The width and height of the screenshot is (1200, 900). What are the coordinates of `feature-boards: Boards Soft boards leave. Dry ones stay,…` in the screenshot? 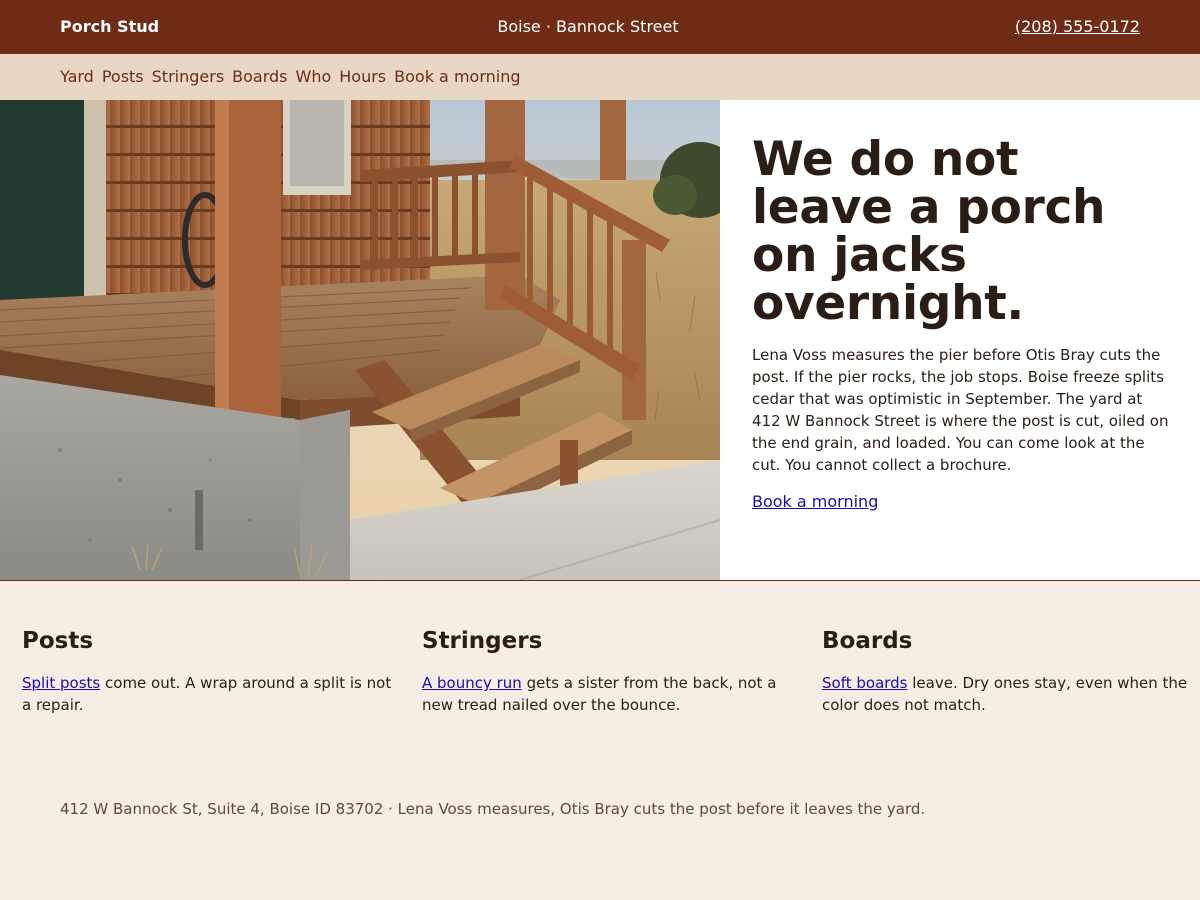 It's located at (1007, 671).